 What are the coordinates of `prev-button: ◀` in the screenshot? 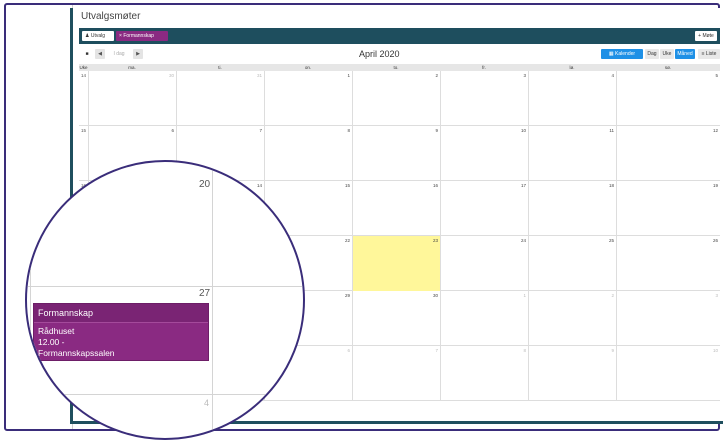 It's located at (100, 54).